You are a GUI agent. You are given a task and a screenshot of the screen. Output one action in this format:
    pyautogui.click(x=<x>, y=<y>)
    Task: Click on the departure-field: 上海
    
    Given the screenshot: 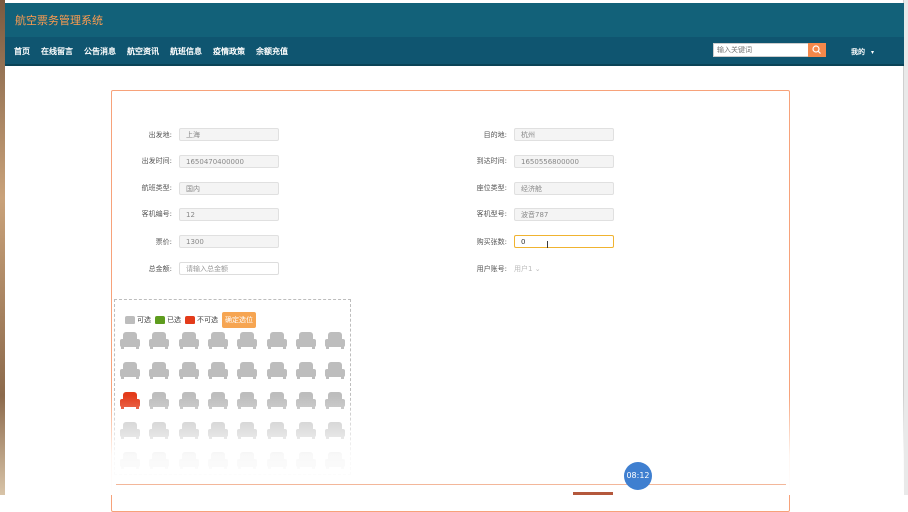 What is the action you would take?
    pyautogui.click(x=229, y=134)
    